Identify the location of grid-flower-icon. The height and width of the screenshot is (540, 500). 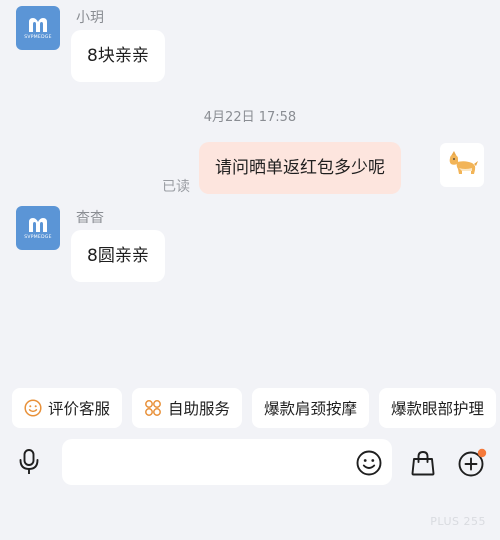
(153, 408).